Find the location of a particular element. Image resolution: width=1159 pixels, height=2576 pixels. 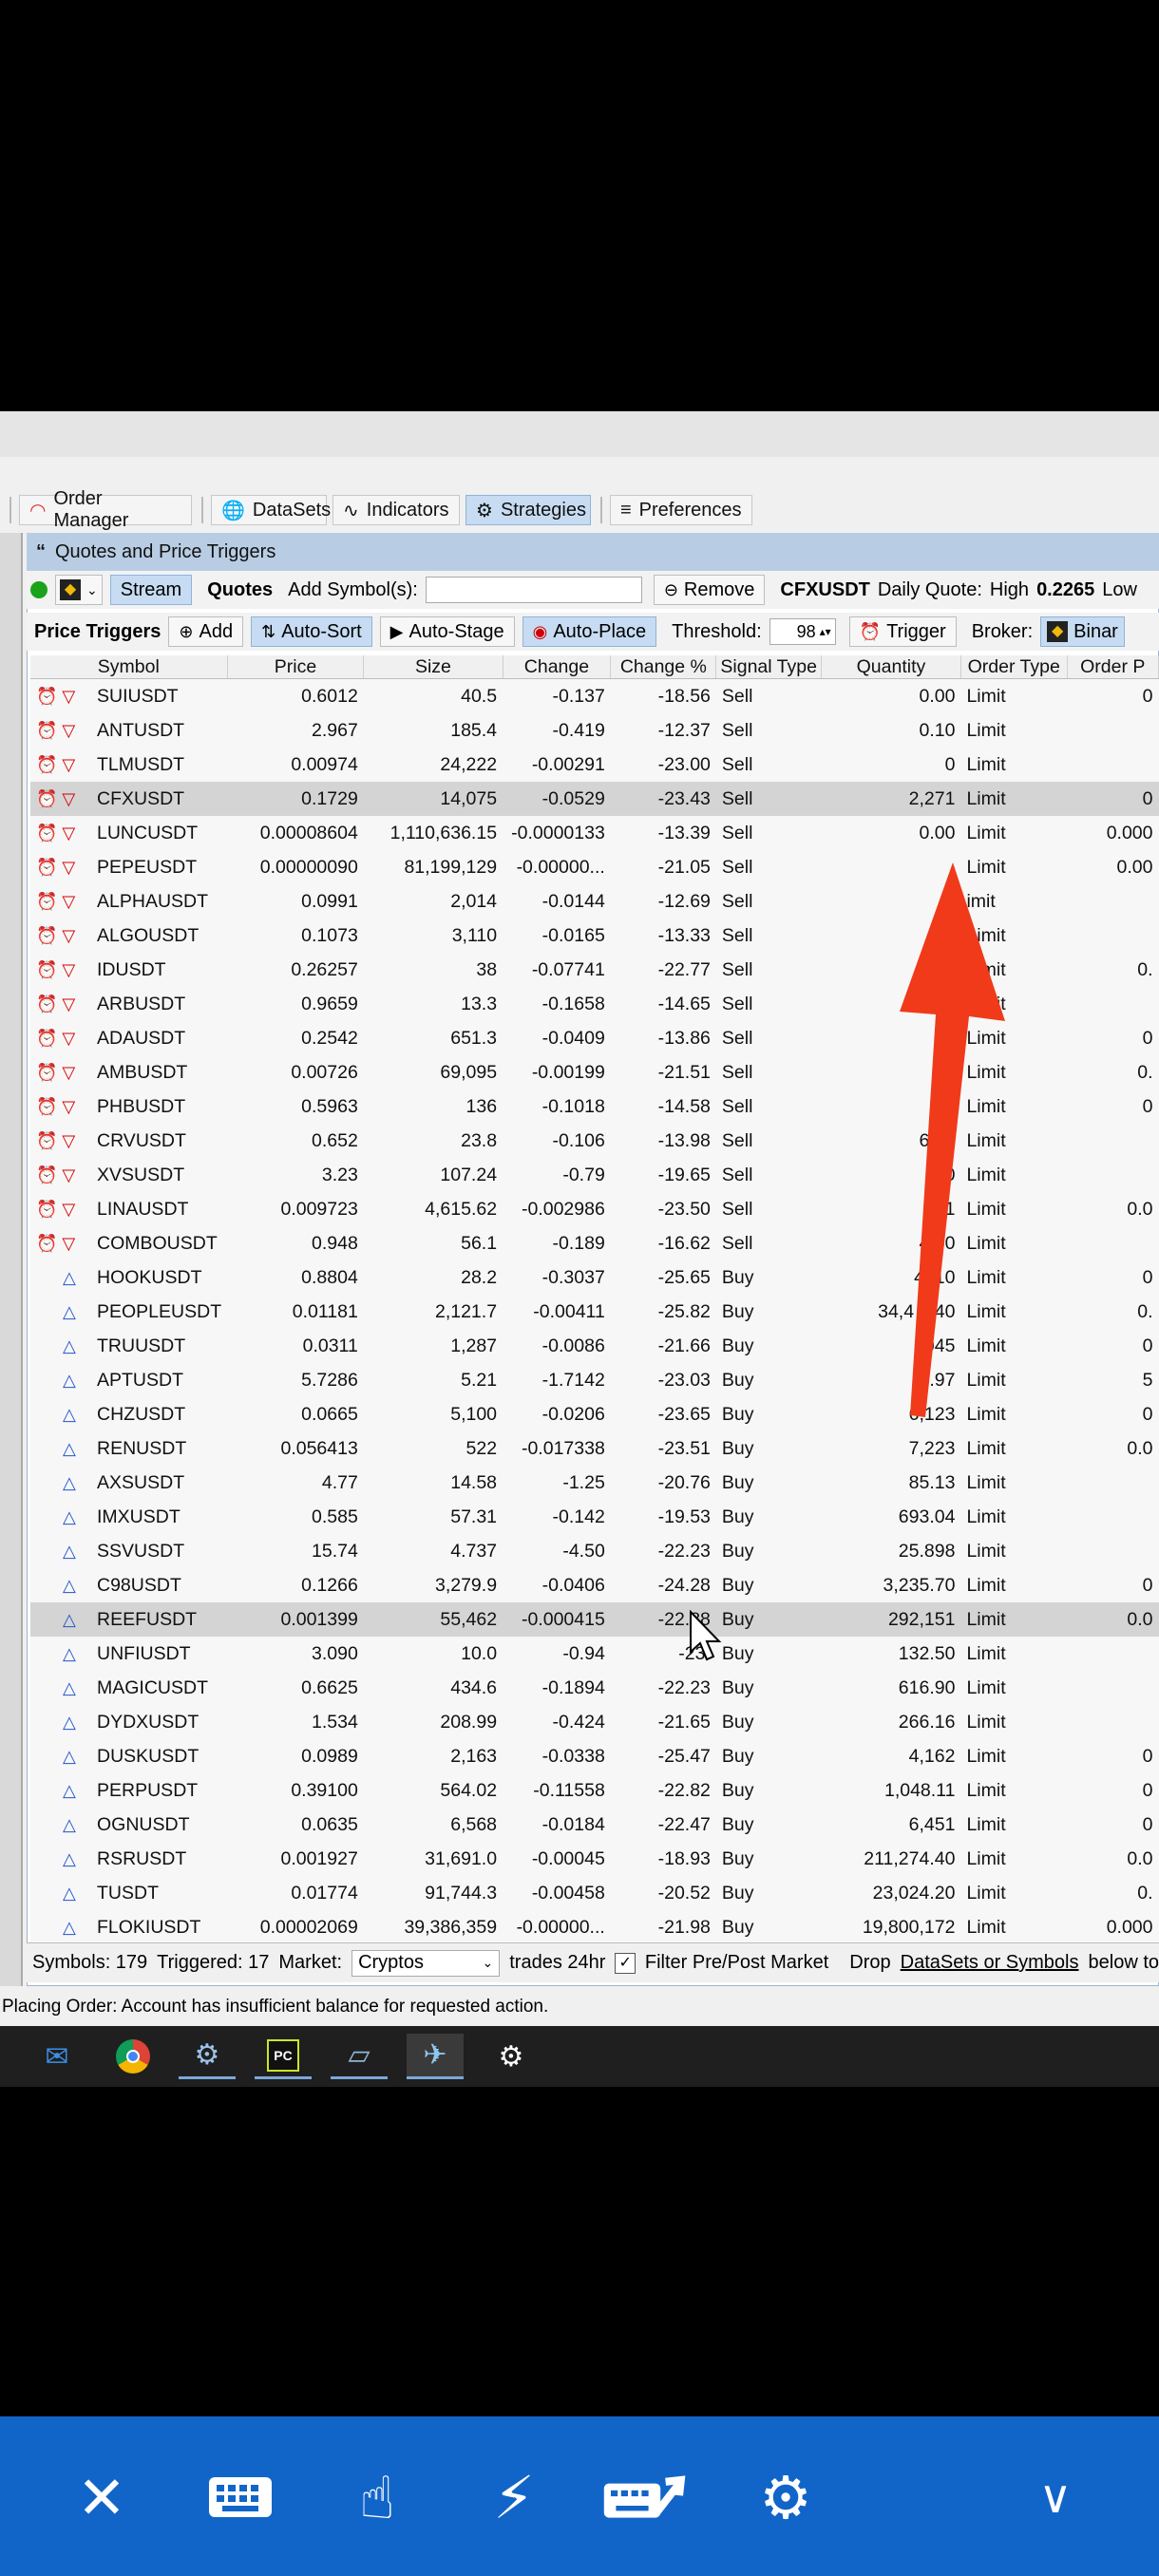

size-cell: 10.0 is located at coordinates (479, 1653).